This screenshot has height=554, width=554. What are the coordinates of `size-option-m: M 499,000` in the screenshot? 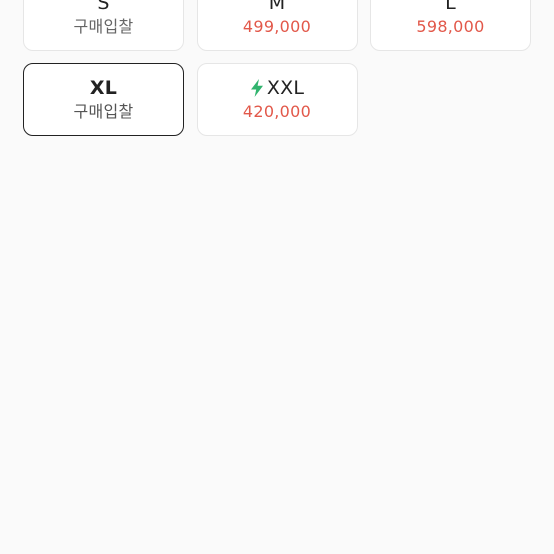 It's located at (277, 25).